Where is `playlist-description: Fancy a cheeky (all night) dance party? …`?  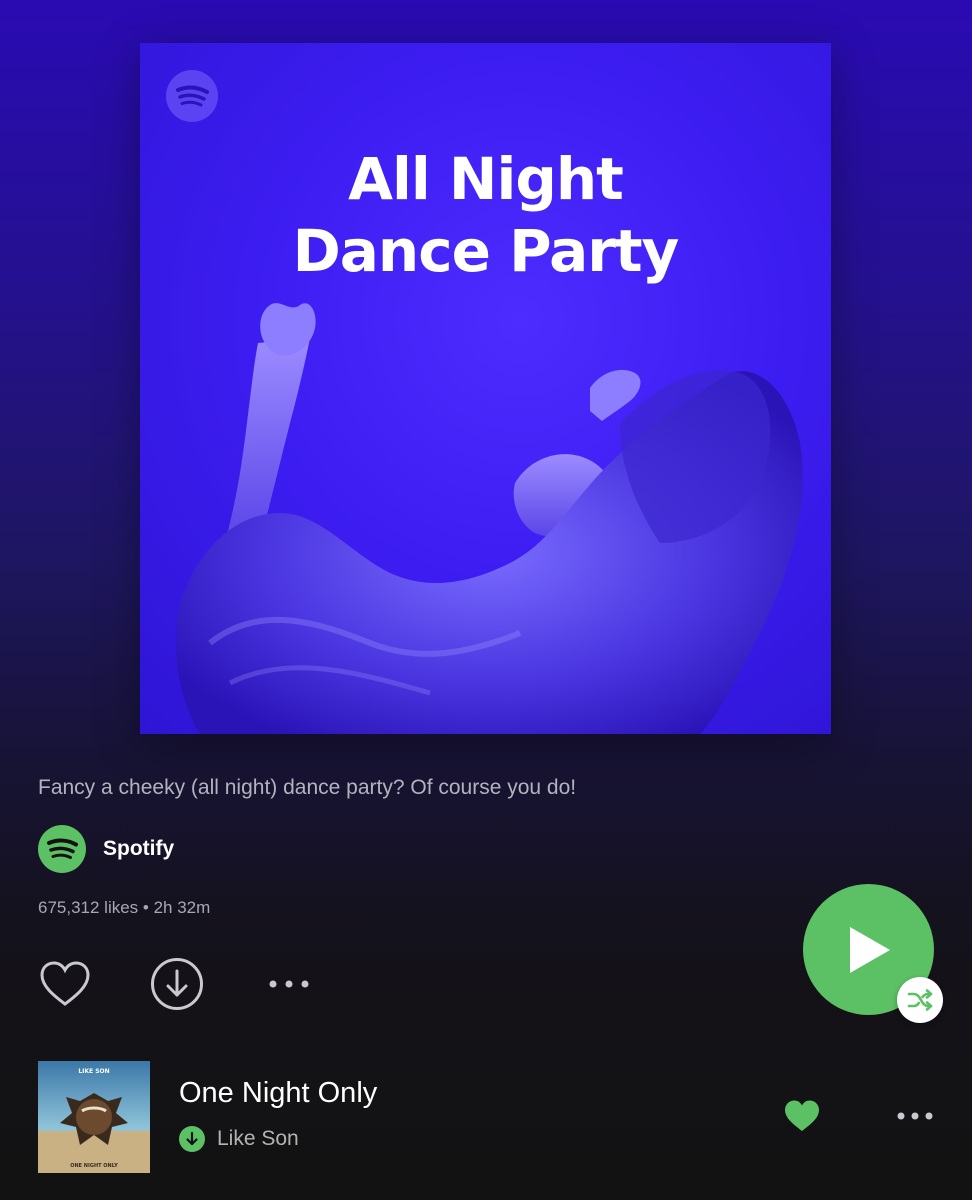 playlist-description: Fancy a cheeky (all night) dance party? … is located at coordinates (307, 787).